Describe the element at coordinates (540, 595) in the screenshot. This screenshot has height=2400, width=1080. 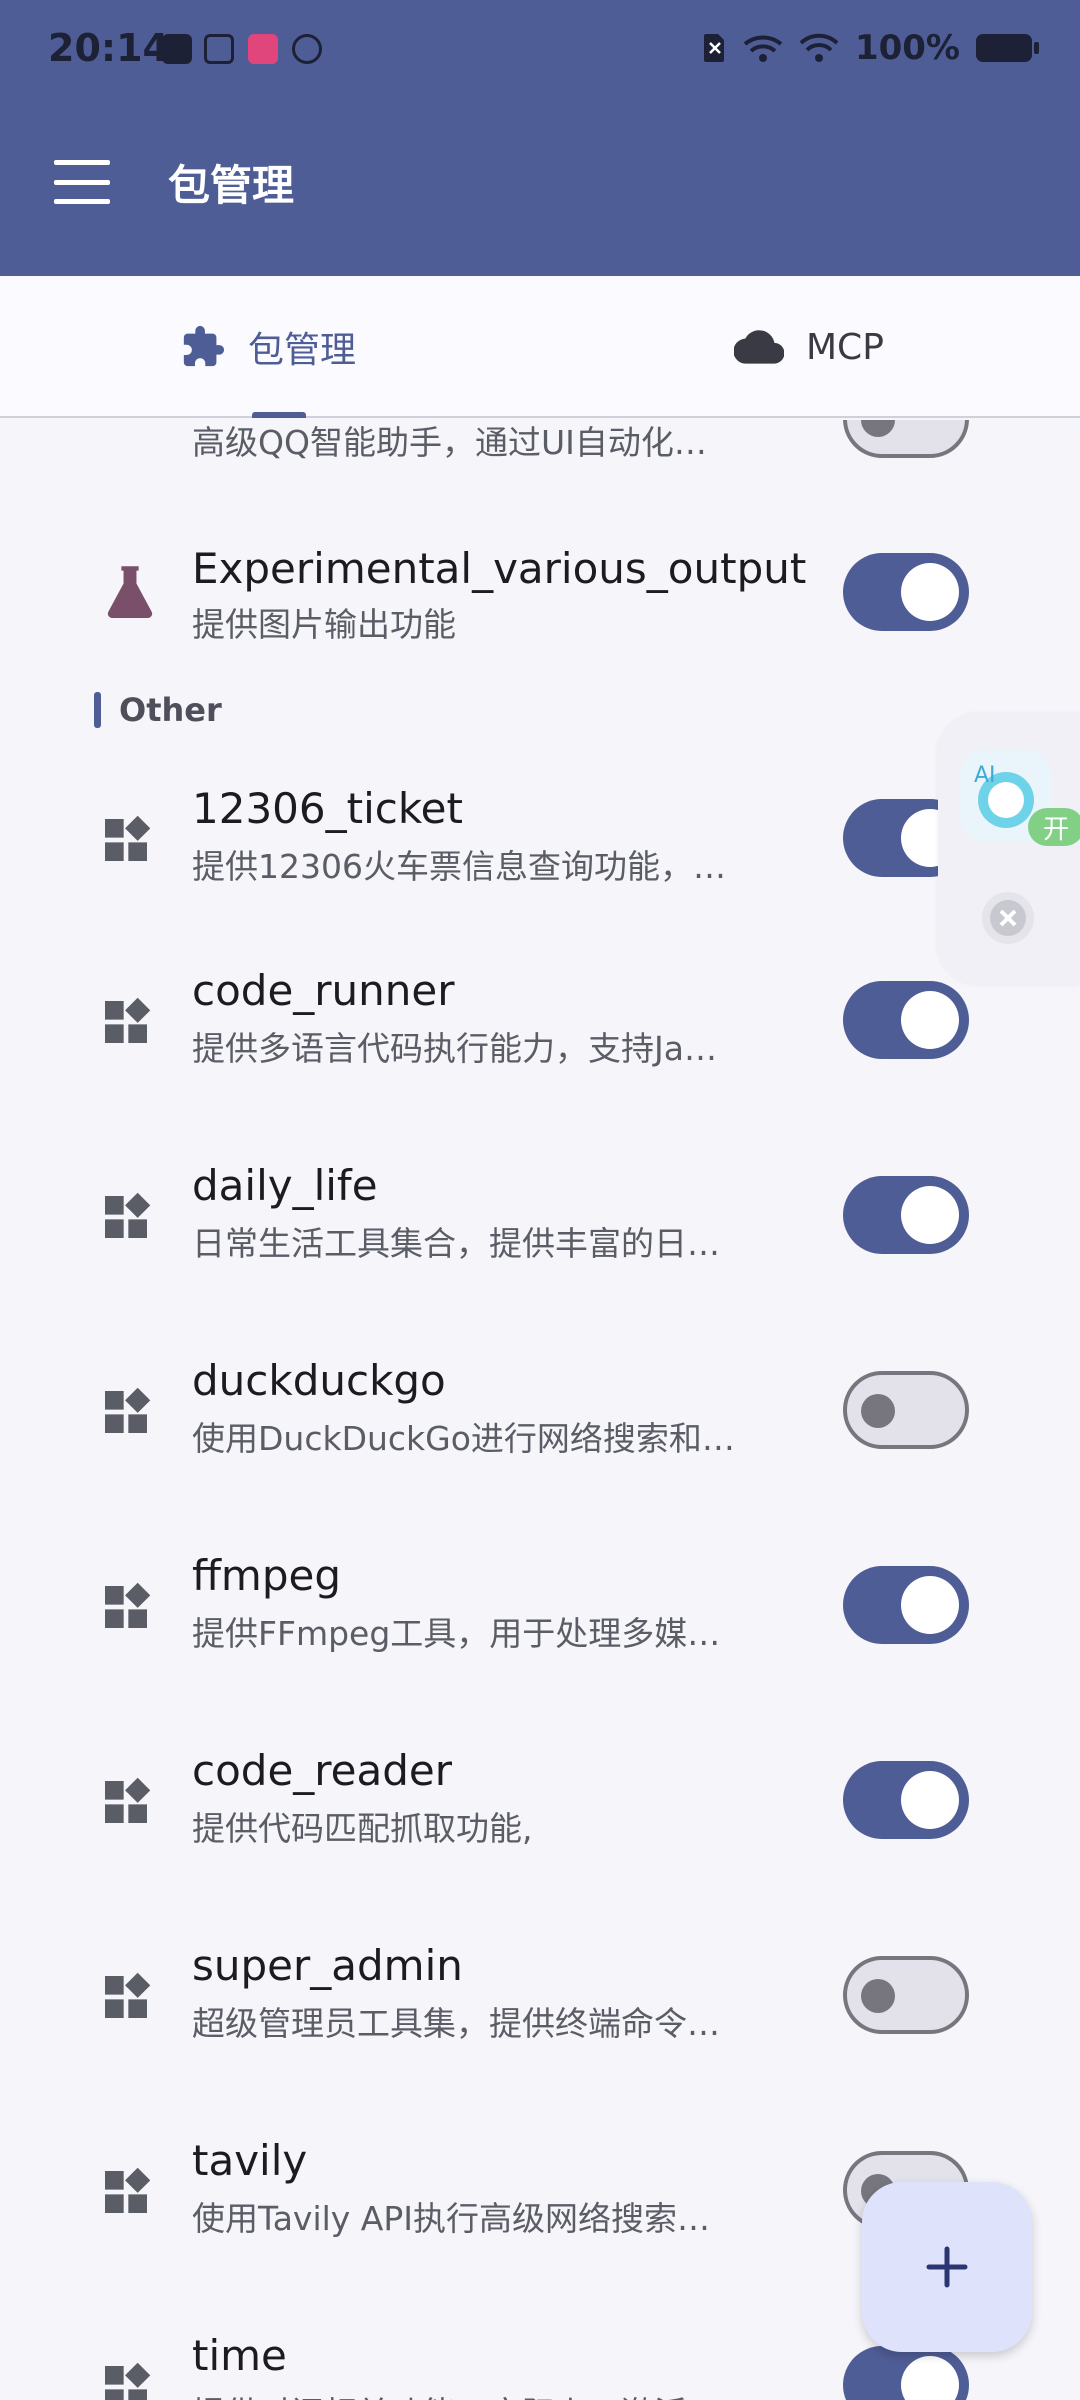
I see `list-item-experimental: Experimental_various_output 提供图片输出功能` at that location.